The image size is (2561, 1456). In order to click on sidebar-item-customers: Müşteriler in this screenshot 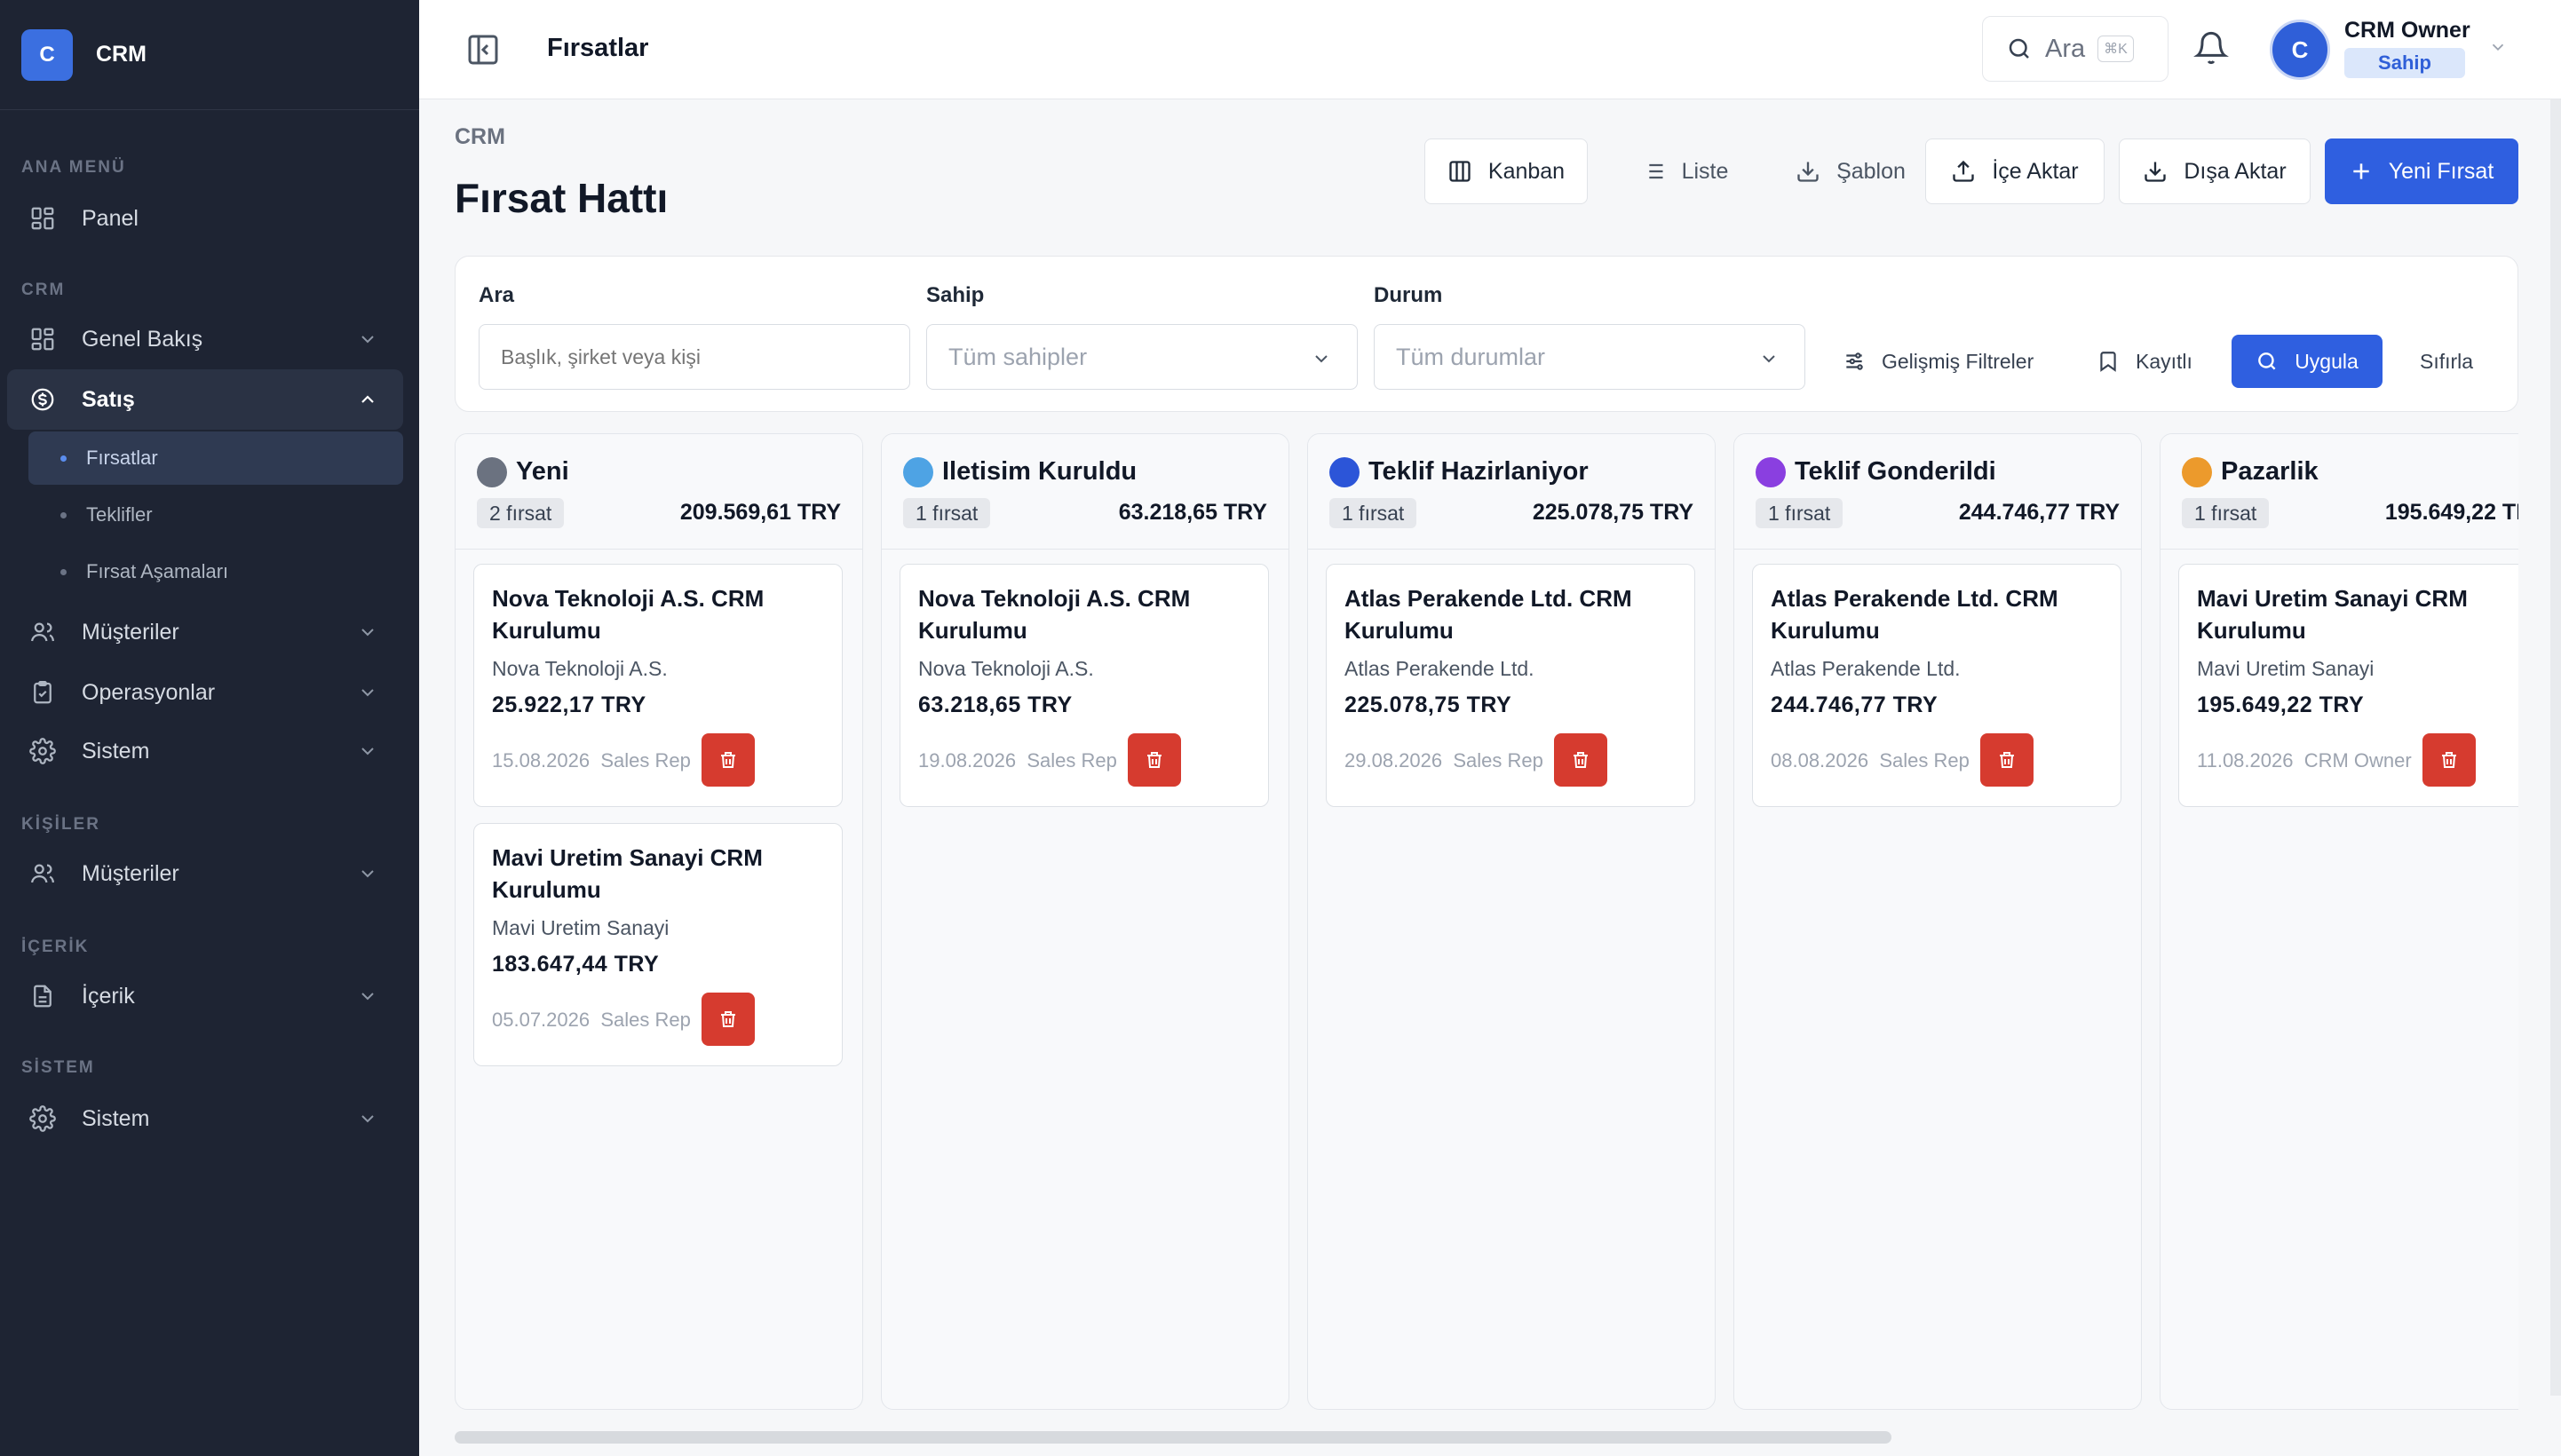, I will do `click(205, 632)`.